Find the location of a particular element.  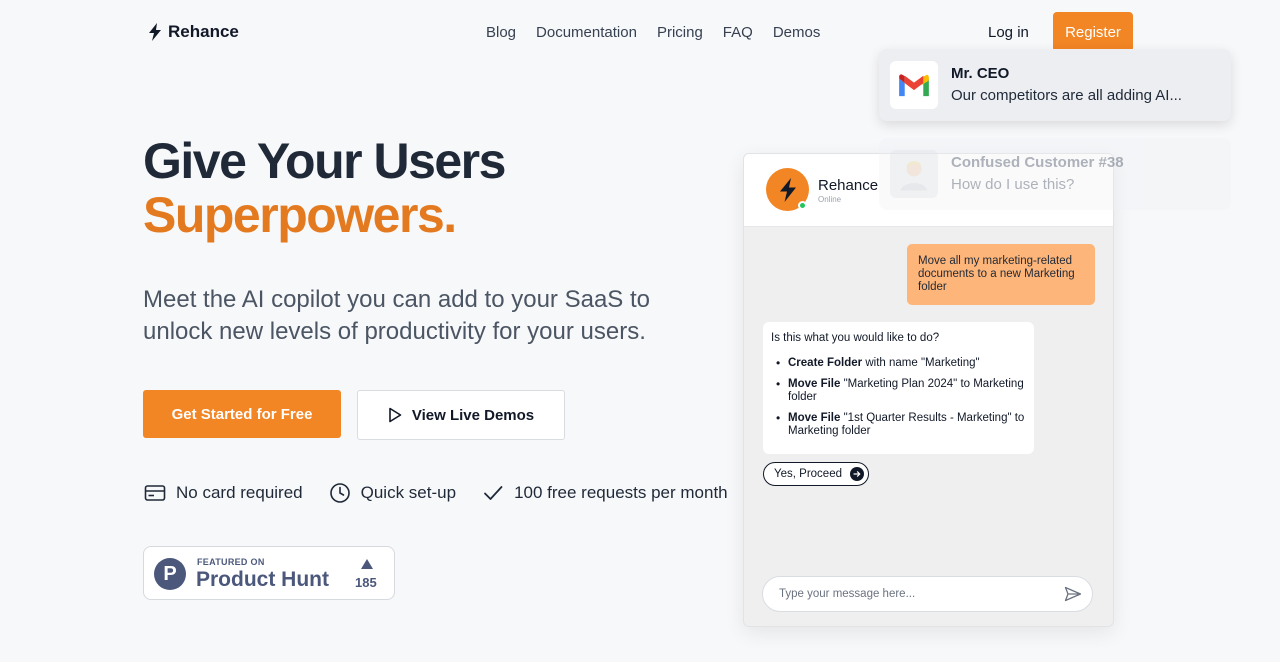

product-hunt-badge: P FEATURED ON Product Hunt 185 is located at coordinates (269, 573).